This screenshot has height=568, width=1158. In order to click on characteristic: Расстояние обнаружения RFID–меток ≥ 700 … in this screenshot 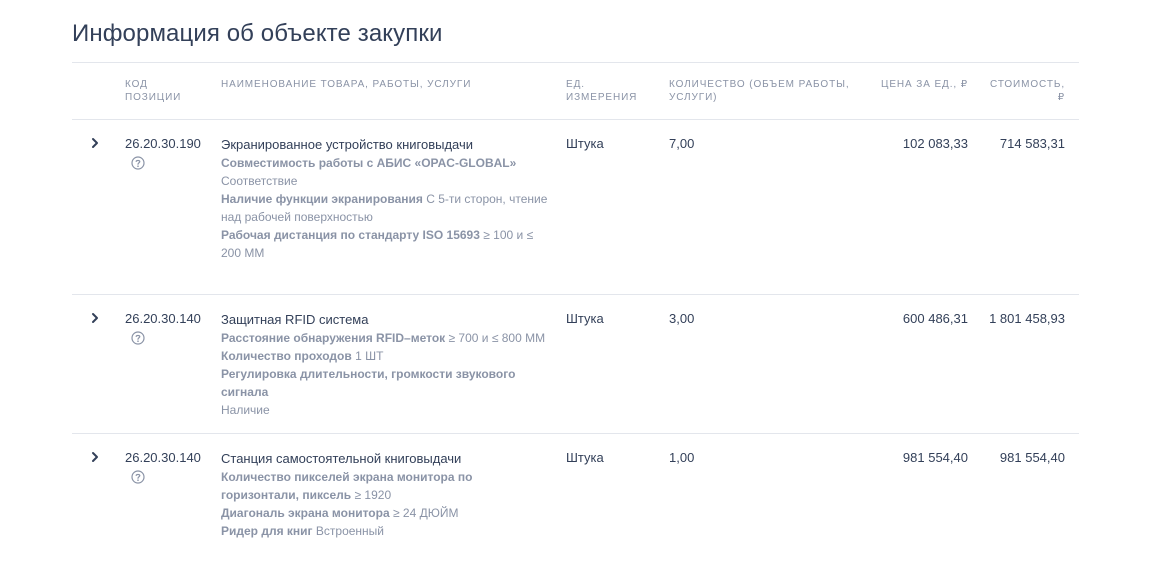, I will do `click(386, 338)`.